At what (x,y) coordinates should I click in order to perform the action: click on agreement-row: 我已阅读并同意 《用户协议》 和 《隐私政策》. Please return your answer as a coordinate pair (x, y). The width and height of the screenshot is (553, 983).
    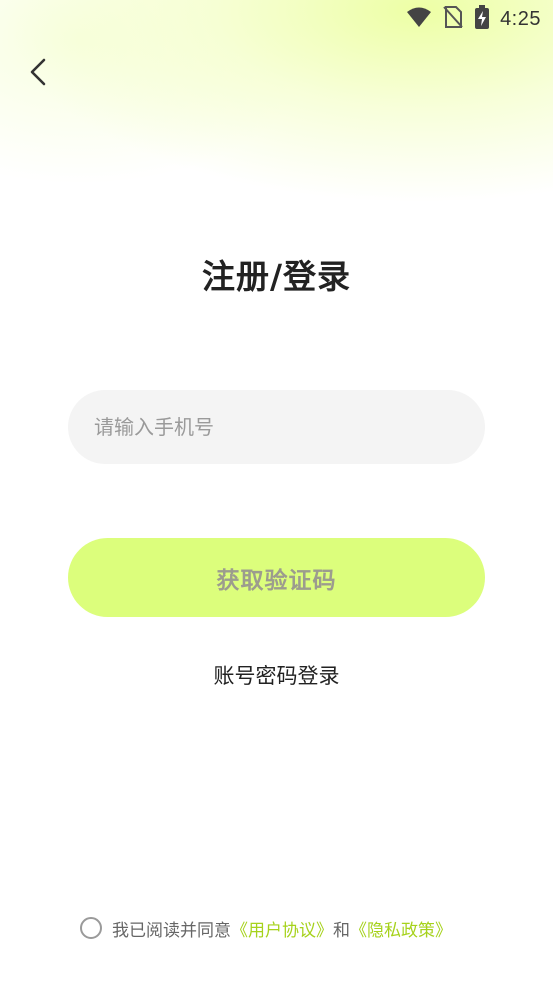
    Looking at the image, I should click on (266, 928).